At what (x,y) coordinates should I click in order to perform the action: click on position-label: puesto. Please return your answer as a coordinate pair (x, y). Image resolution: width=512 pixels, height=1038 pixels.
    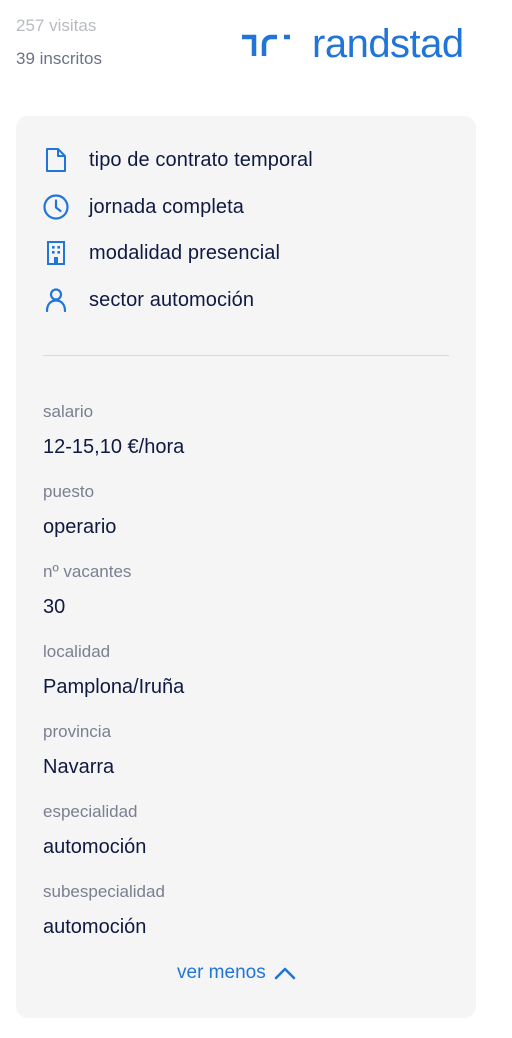
    Looking at the image, I should click on (69, 491).